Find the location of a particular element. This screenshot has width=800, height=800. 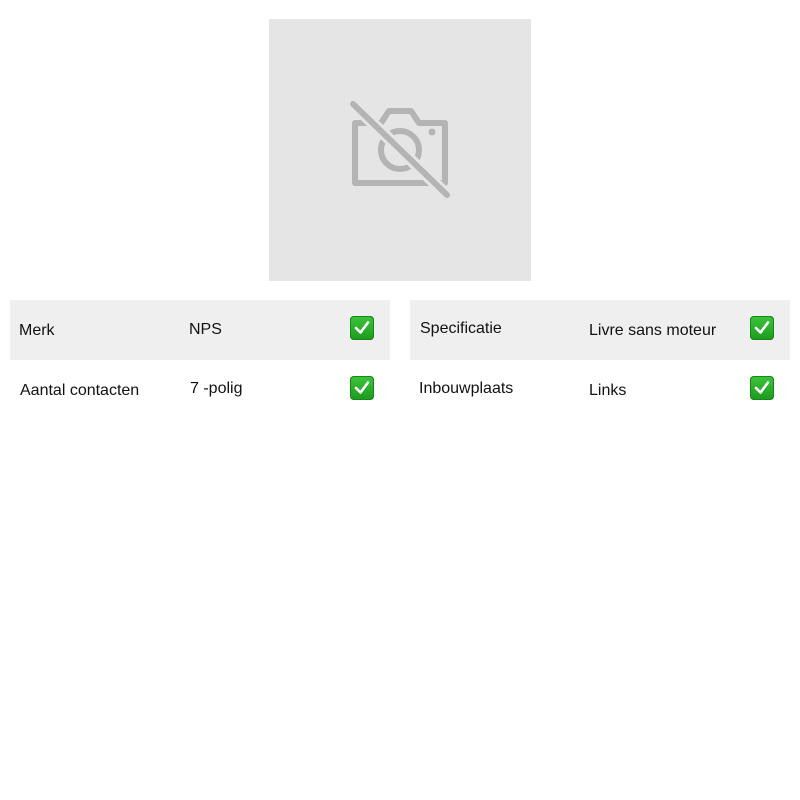

spec-row-aantal-contacten: Aantal contacten 7 -polig is located at coordinates (200, 390).